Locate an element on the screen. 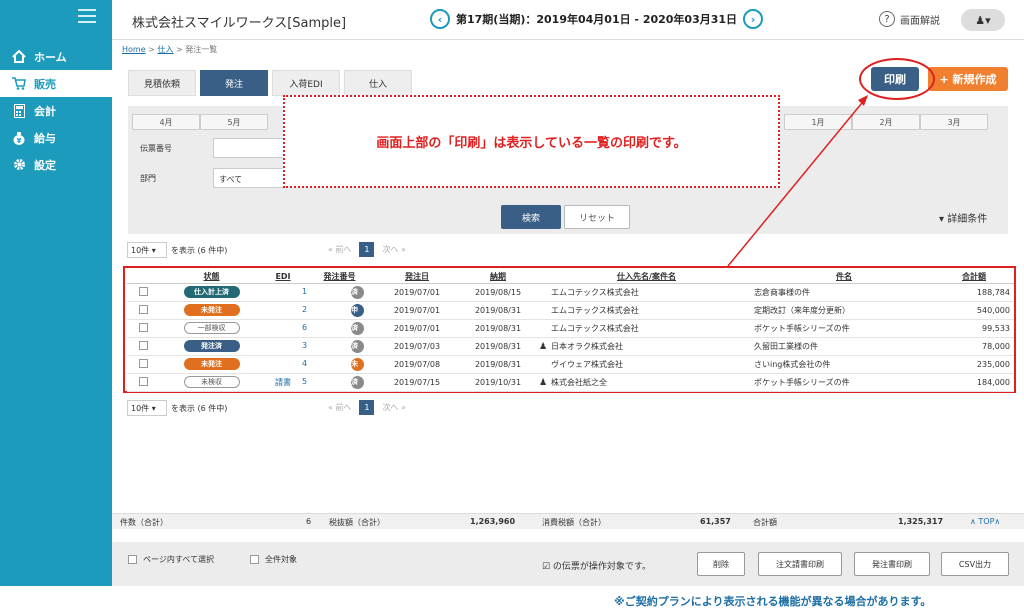 Image resolution: width=1024 pixels, height=616 pixels. month-feb: 2月 is located at coordinates (886, 122).